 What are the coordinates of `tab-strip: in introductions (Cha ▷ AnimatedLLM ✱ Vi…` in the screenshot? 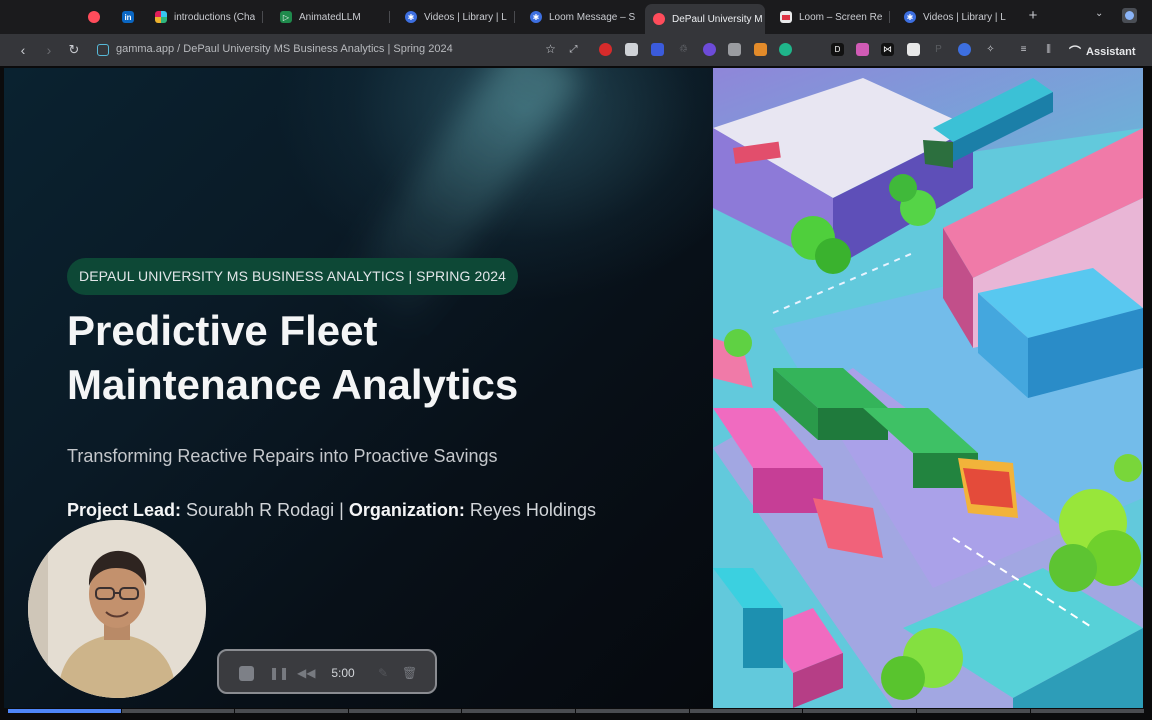 It's located at (576, 17).